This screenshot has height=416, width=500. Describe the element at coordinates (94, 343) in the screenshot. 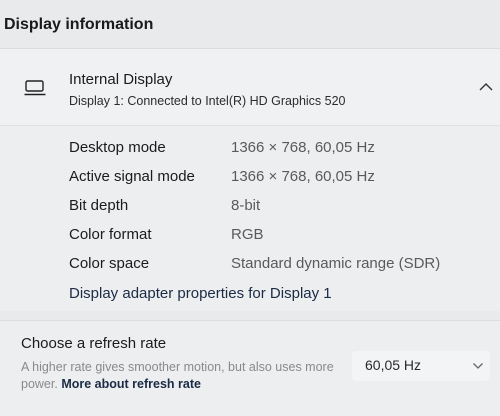

I see `refresh-rate-title: Choose a refresh rate` at that location.